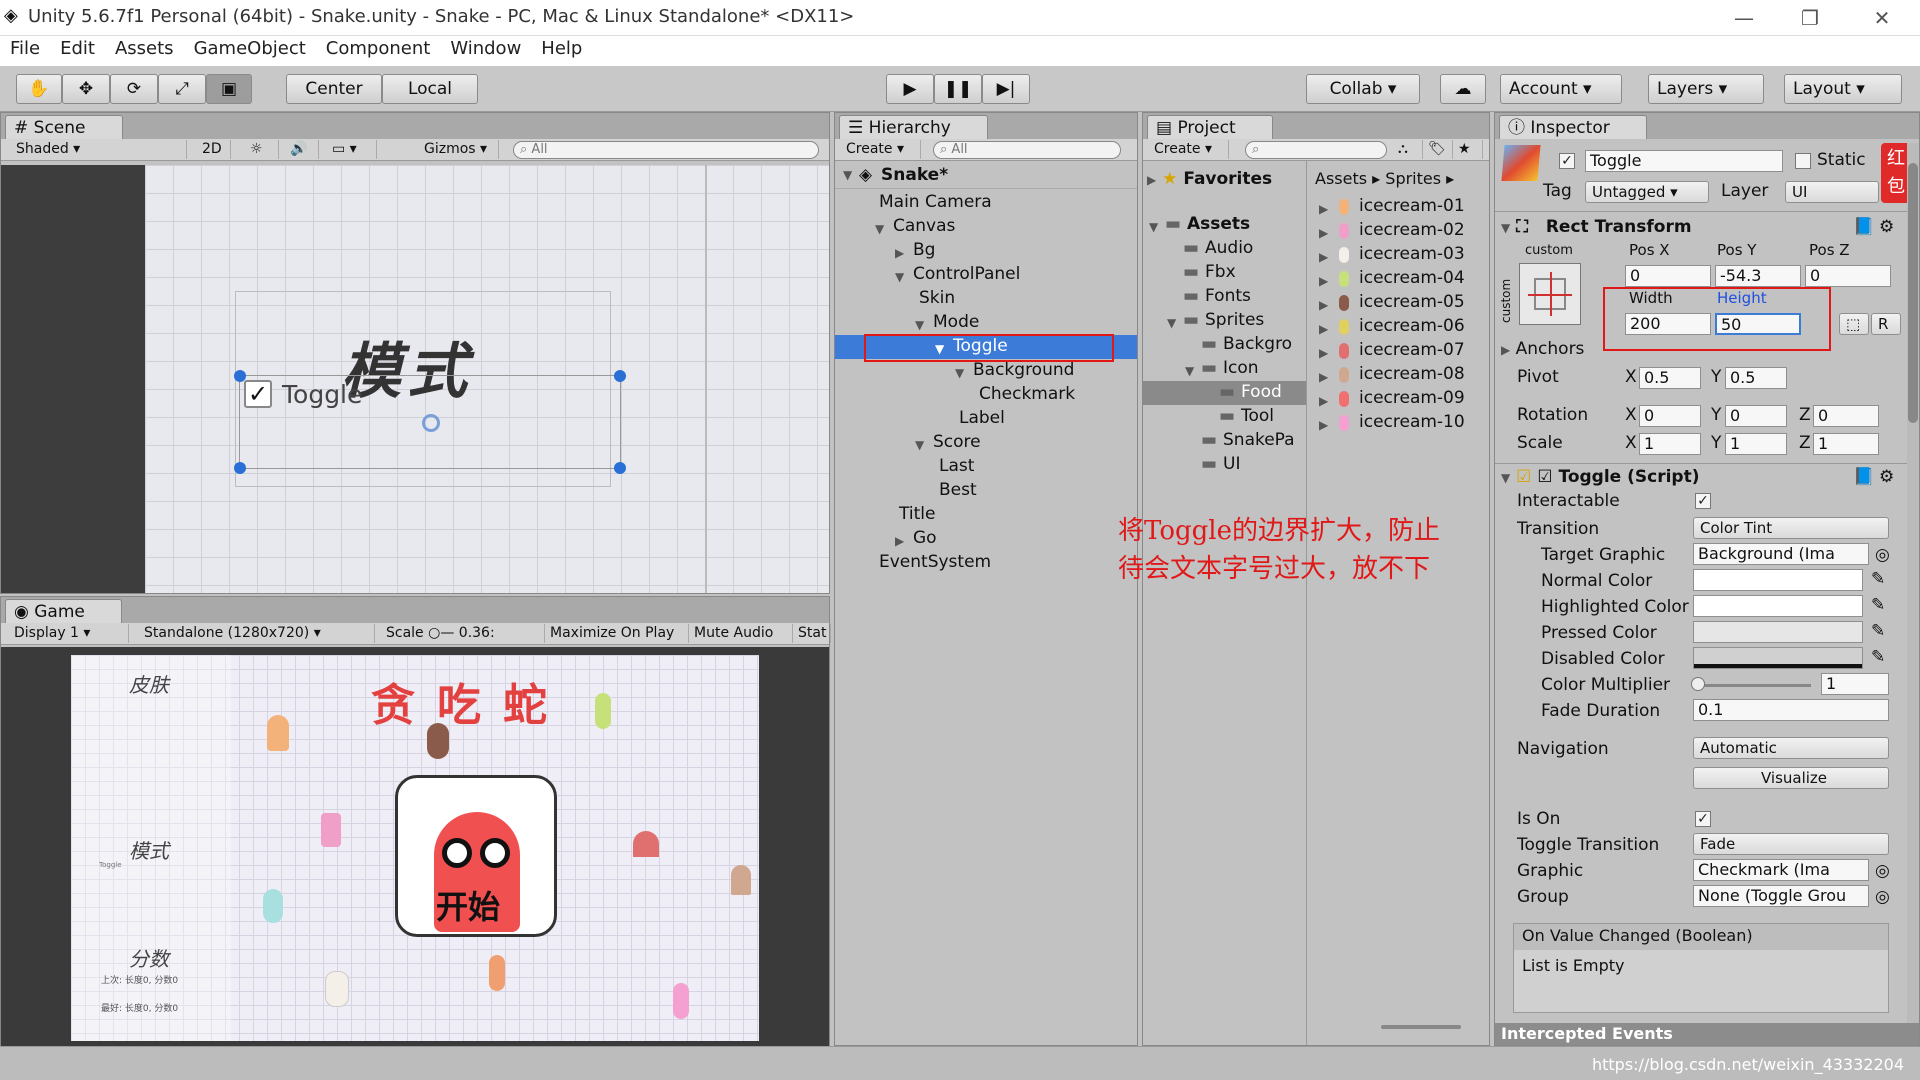 The height and width of the screenshot is (1080, 1920). Describe the element at coordinates (620, 468) in the screenshot. I see `rect-handle-br` at that location.